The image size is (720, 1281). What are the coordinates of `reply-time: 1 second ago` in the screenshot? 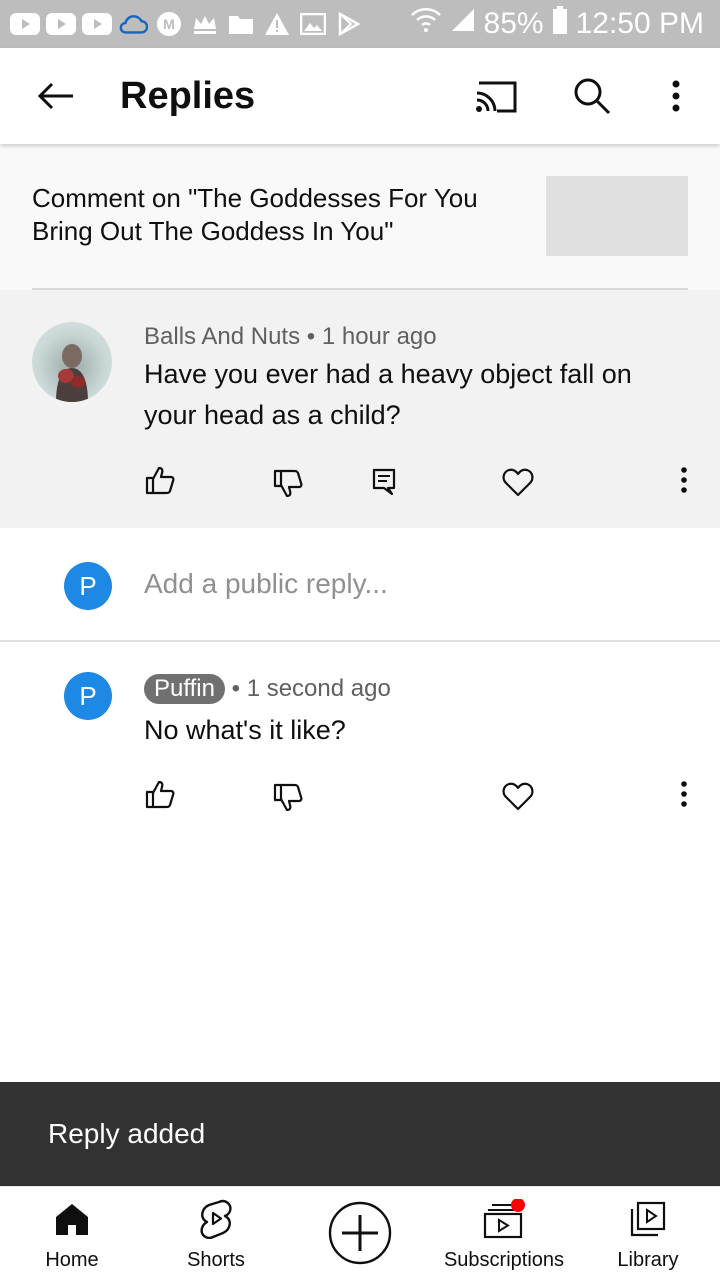 It's located at (318, 688).